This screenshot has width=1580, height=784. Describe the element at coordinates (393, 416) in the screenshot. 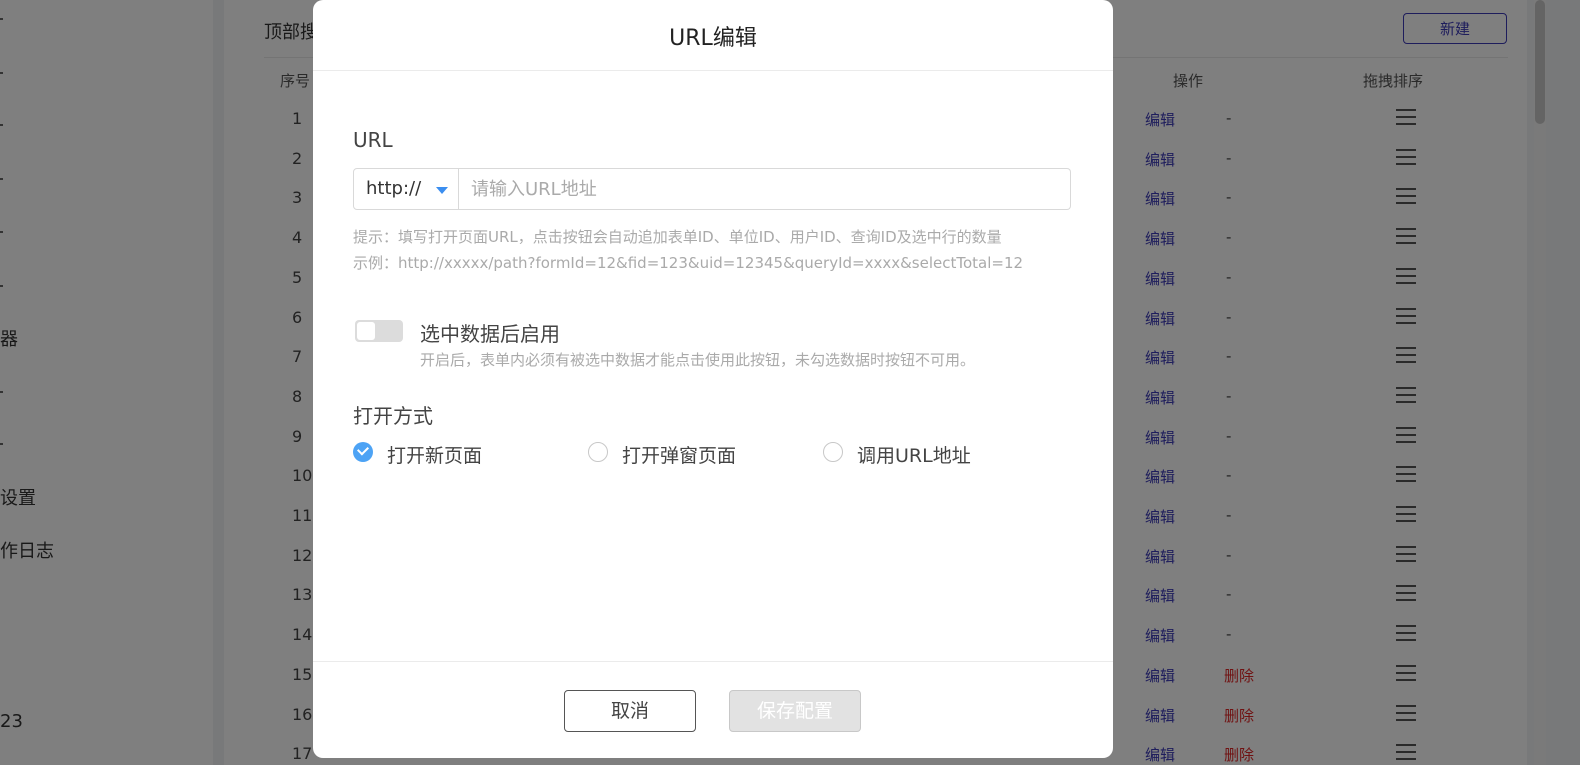

I see `open-mode-label: 打开方式` at that location.